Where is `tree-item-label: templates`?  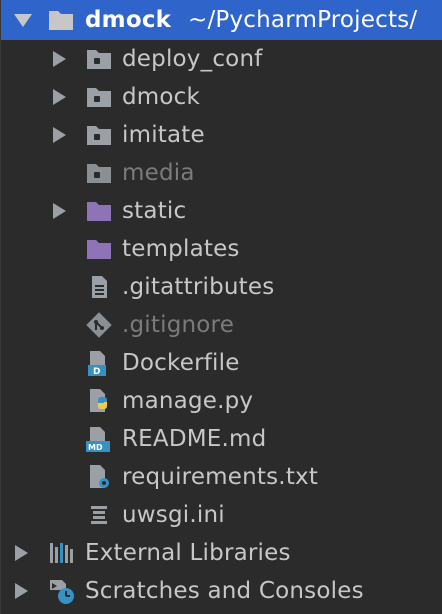 tree-item-label: templates is located at coordinates (181, 249).